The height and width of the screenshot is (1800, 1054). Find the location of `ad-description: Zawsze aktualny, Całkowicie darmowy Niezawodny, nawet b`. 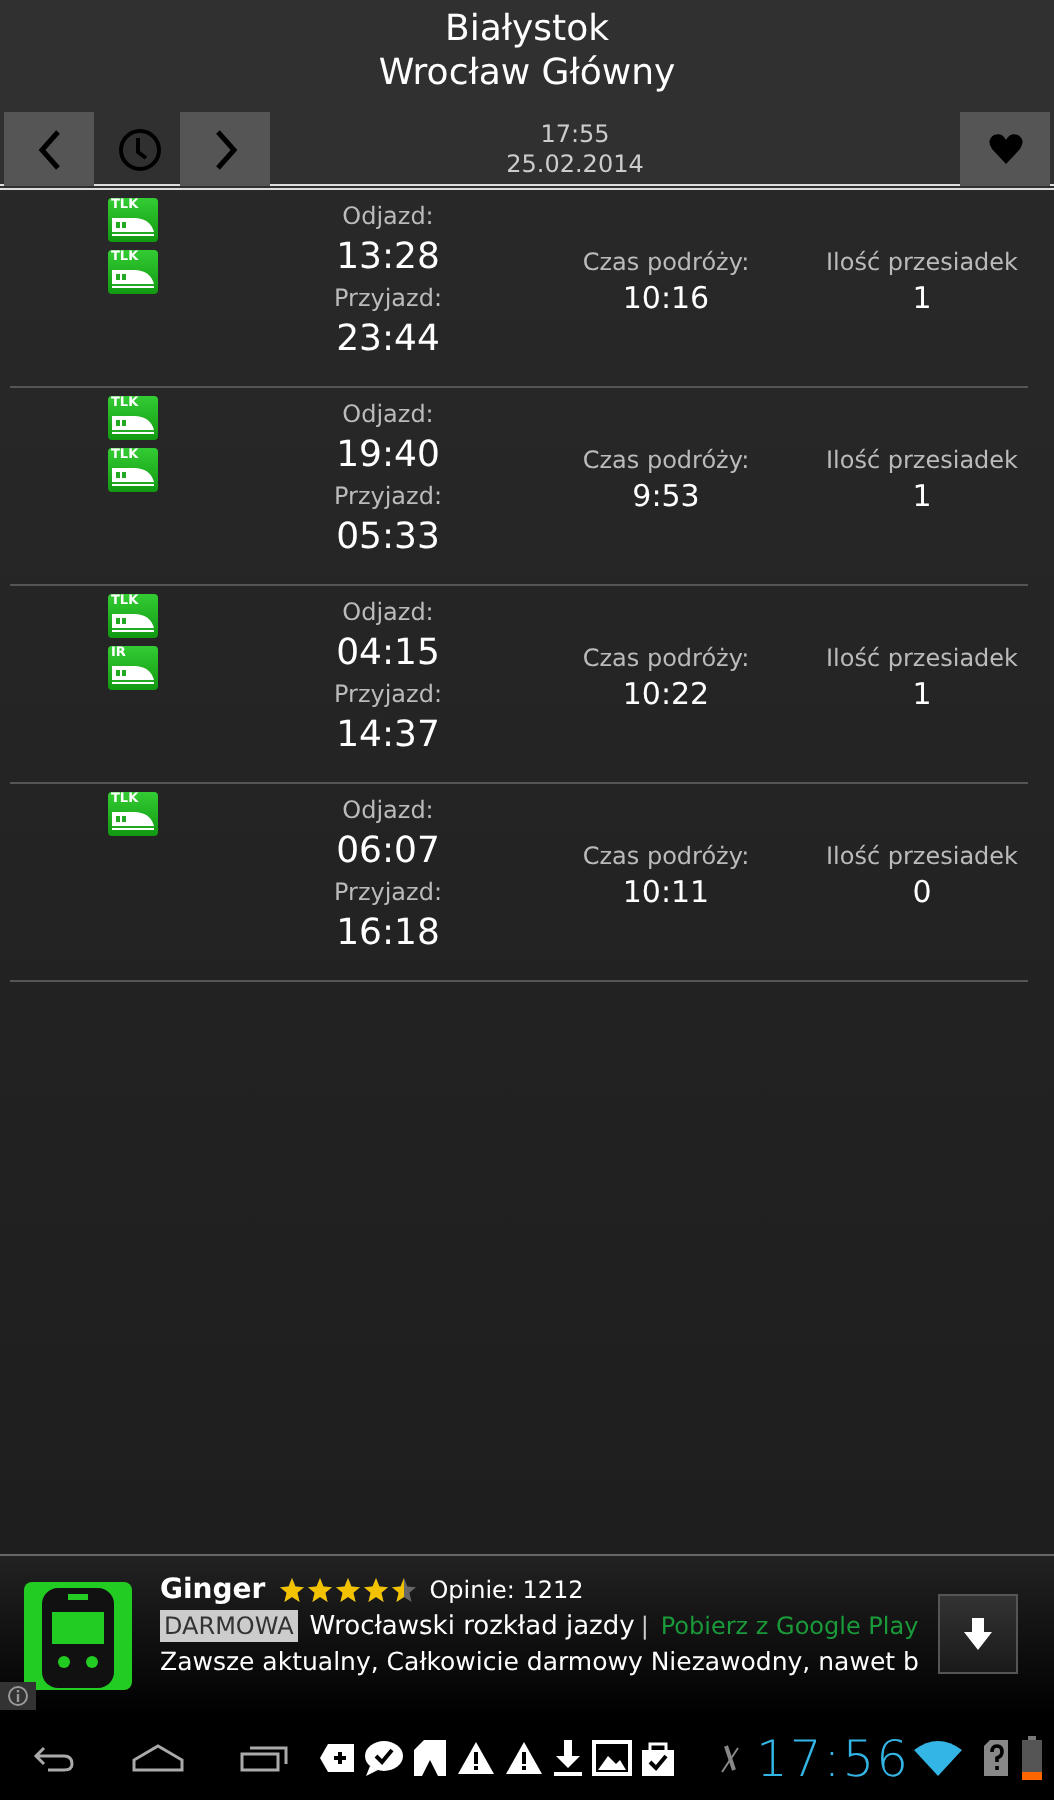

ad-description: Zawsze aktualny, Całkowicie darmowy Niezawodny, nawet b is located at coordinates (540, 1661).